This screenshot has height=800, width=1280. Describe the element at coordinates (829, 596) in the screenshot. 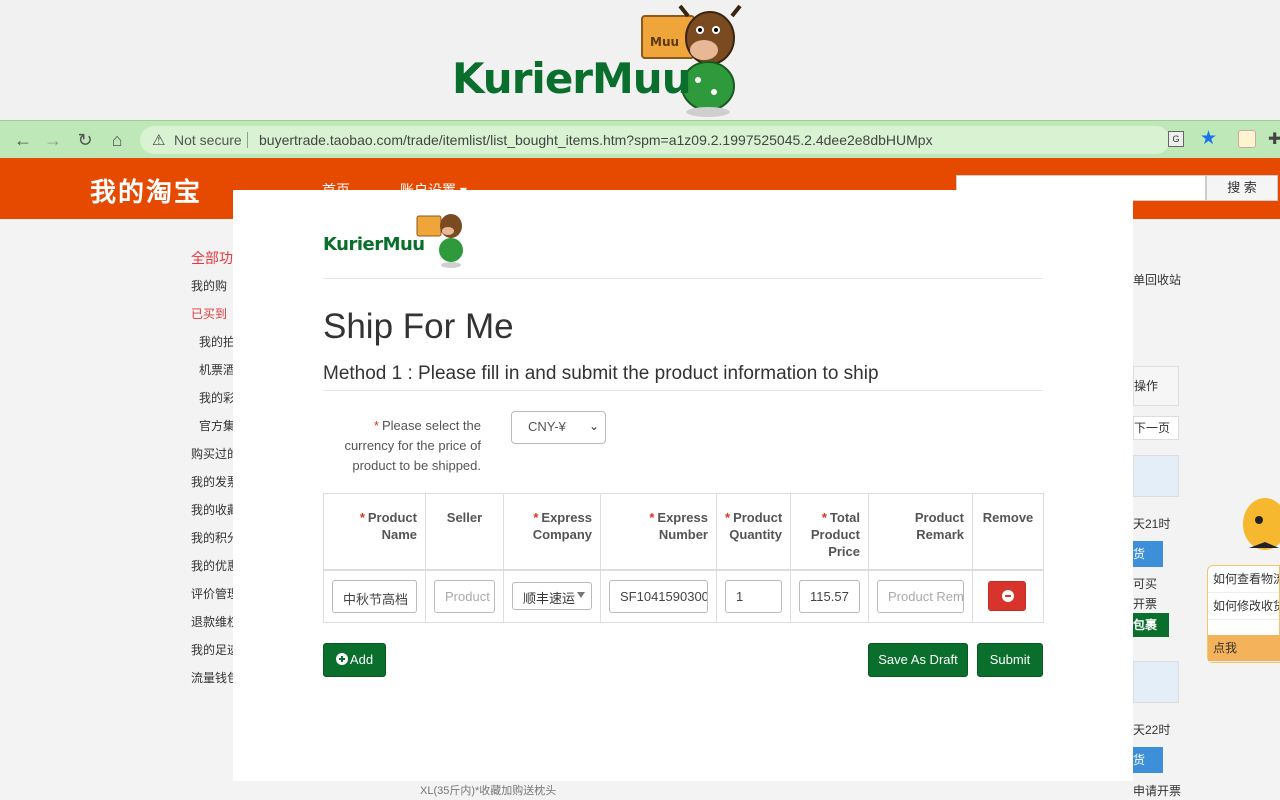

I see `total-price-input: 115.57` at that location.